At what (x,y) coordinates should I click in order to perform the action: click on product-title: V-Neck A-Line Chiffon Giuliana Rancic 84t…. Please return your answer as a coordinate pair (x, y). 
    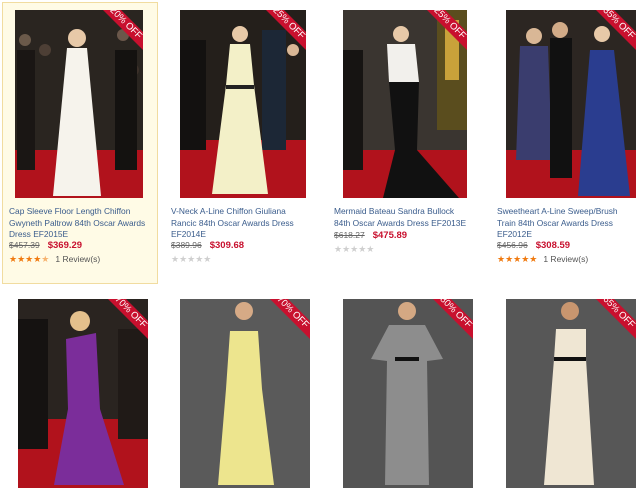
    Looking at the image, I should click on (243, 223).